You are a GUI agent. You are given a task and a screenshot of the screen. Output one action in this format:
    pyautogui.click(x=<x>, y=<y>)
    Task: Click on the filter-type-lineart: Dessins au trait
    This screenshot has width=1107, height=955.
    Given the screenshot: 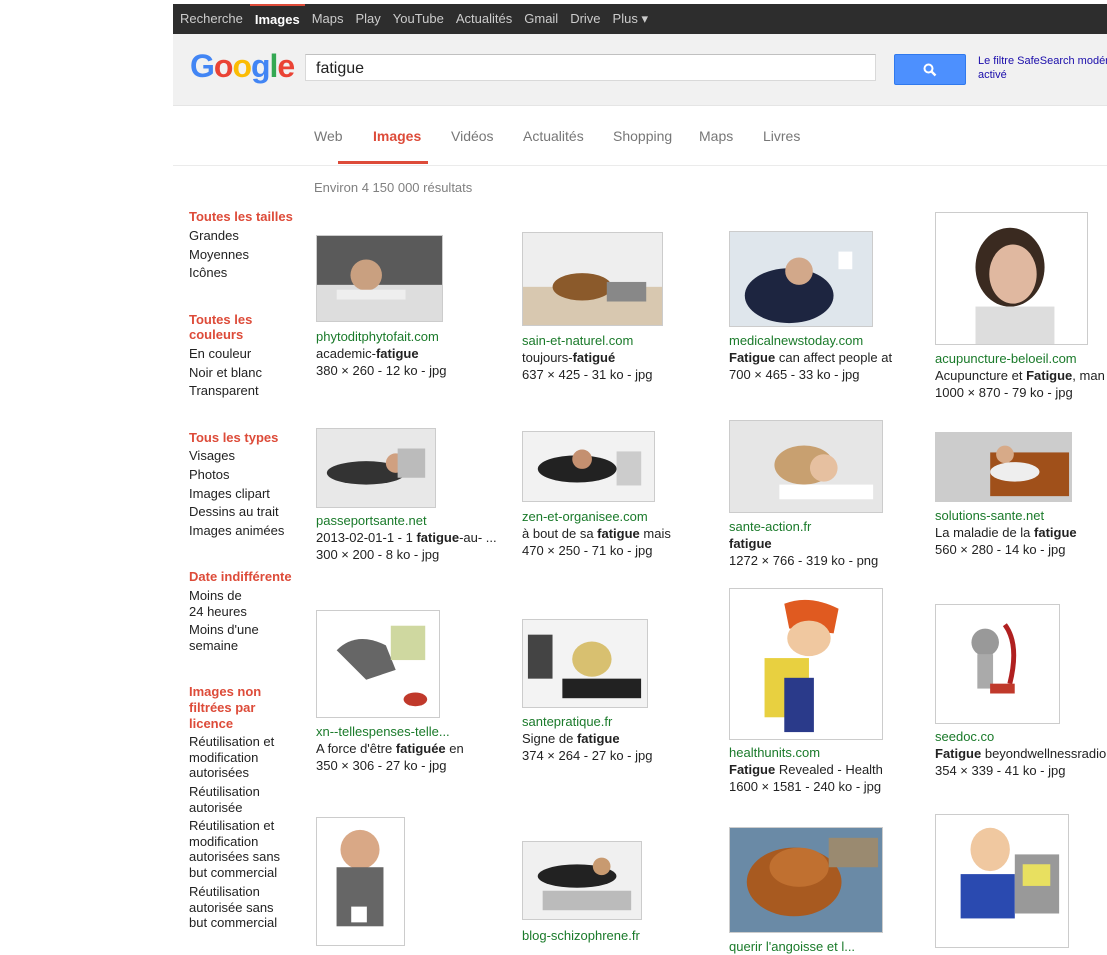 What is the action you would take?
    pyautogui.click(x=234, y=511)
    